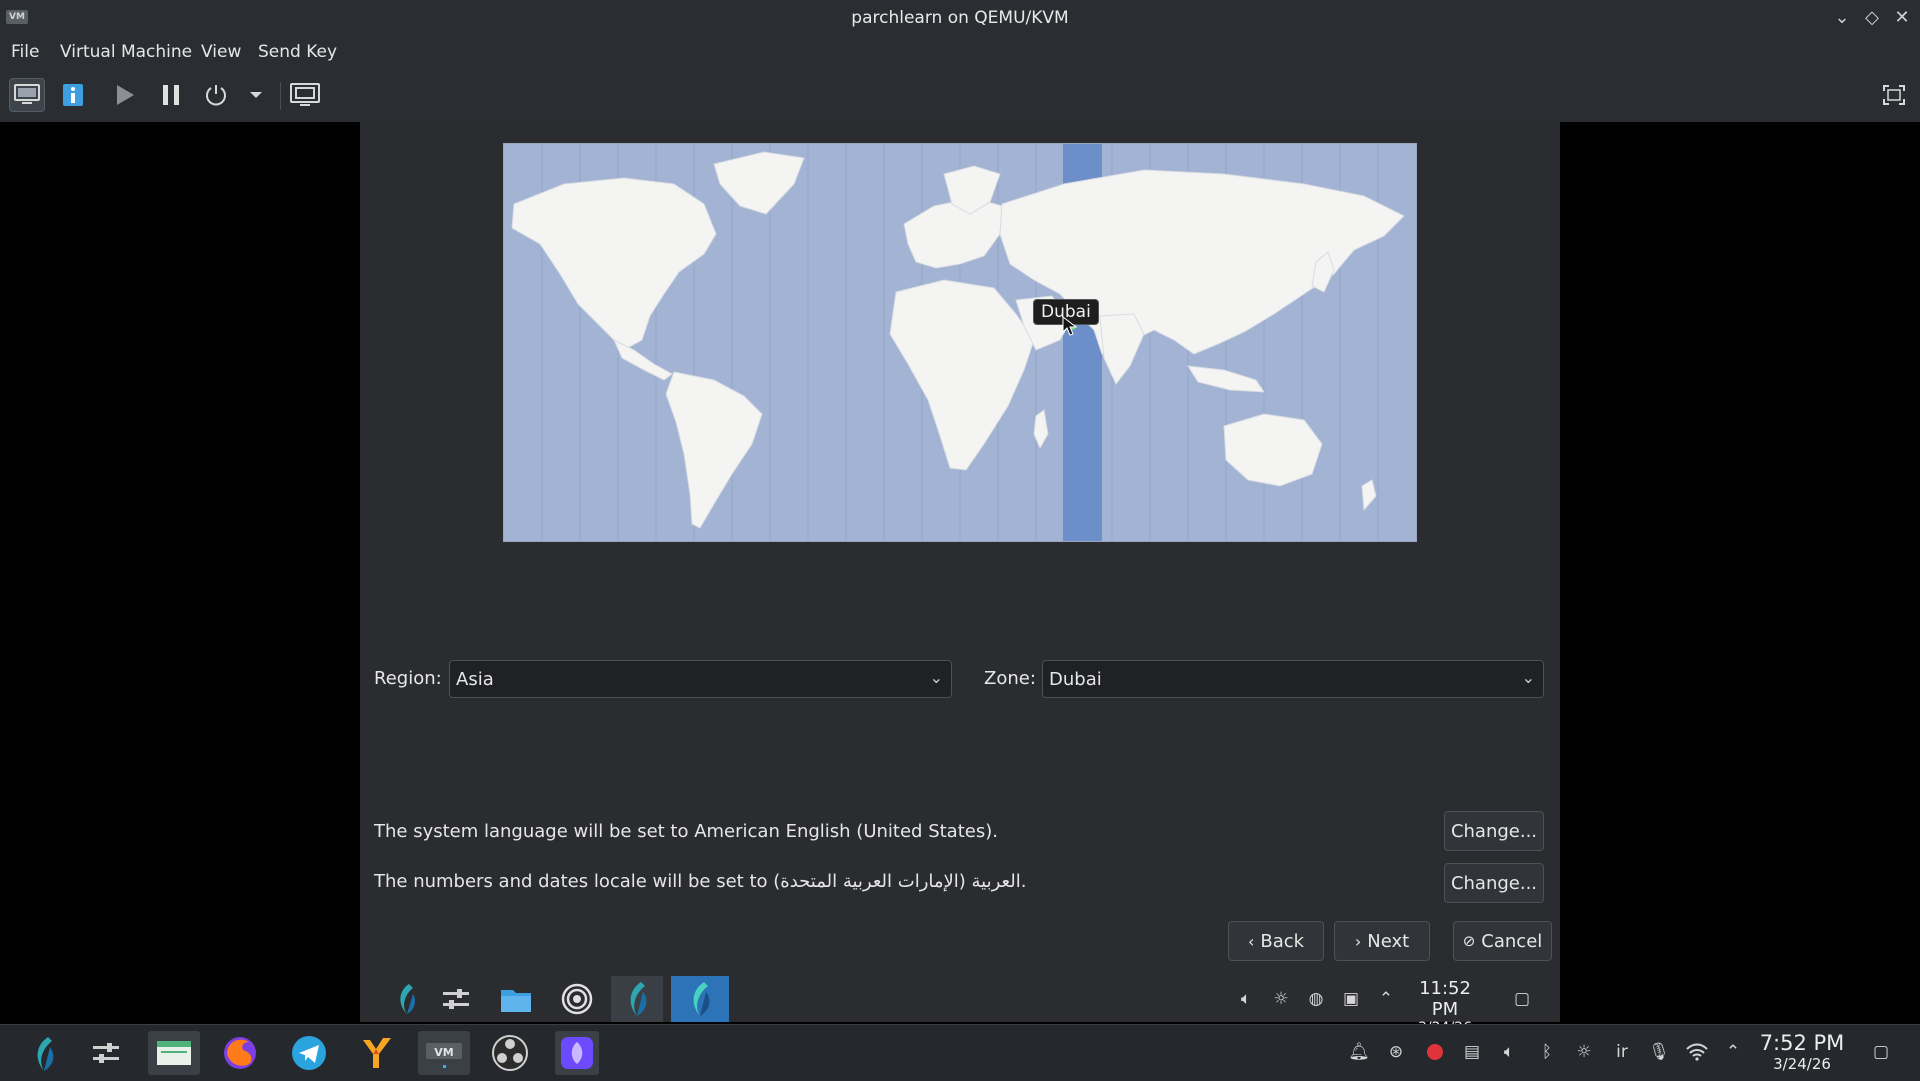 This screenshot has height=1081, width=1920. I want to click on monitor-icon, so click(27, 94).